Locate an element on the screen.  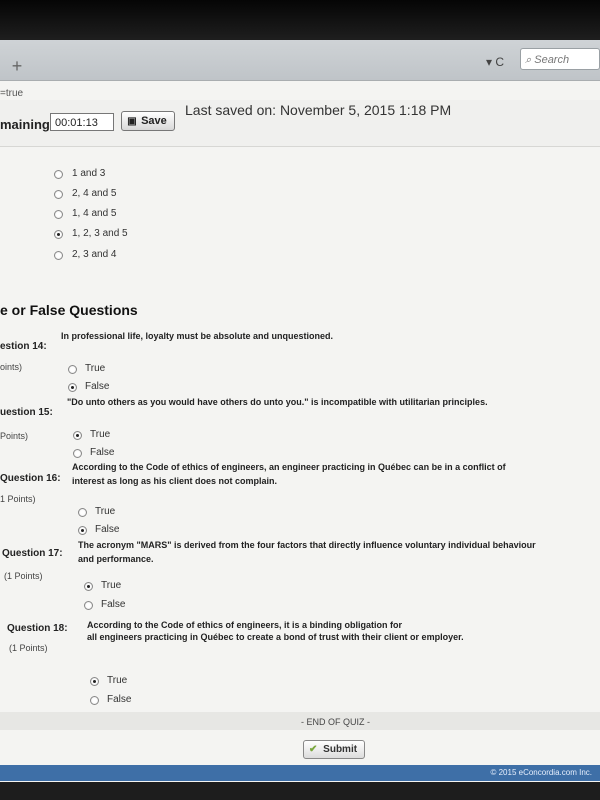
question-14-false-radio is located at coordinates (72, 387).